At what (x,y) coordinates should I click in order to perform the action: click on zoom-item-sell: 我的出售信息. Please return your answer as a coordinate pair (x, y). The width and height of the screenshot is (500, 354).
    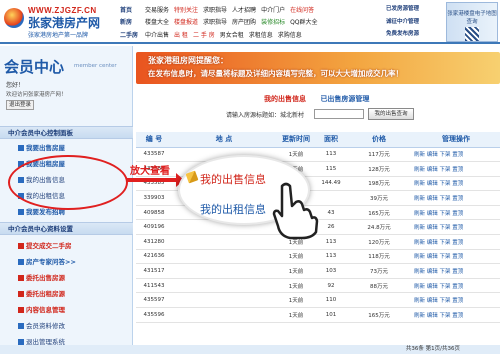
    Looking at the image, I should click on (233, 179).